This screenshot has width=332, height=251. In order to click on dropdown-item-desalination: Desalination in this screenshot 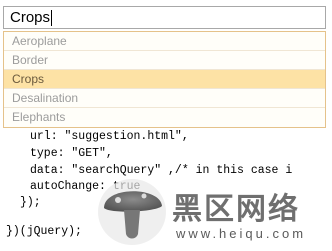, I will do `click(164, 98)`.